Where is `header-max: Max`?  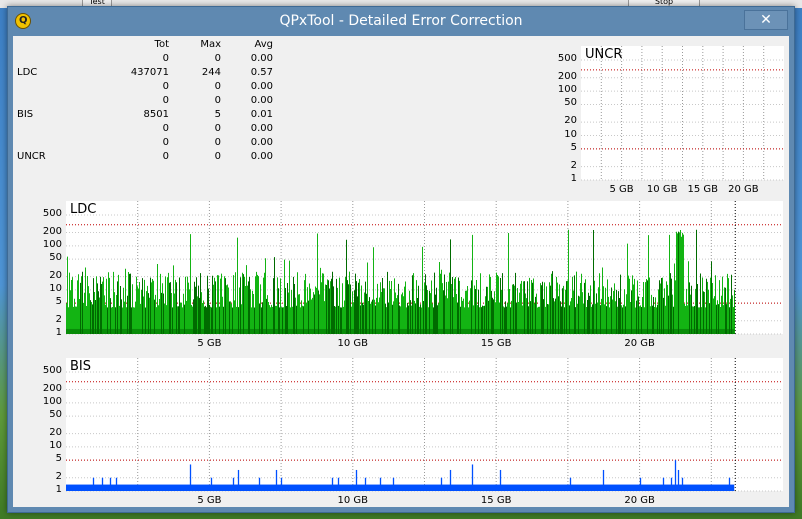
header-max: Max is located at coordinates (210, 44).